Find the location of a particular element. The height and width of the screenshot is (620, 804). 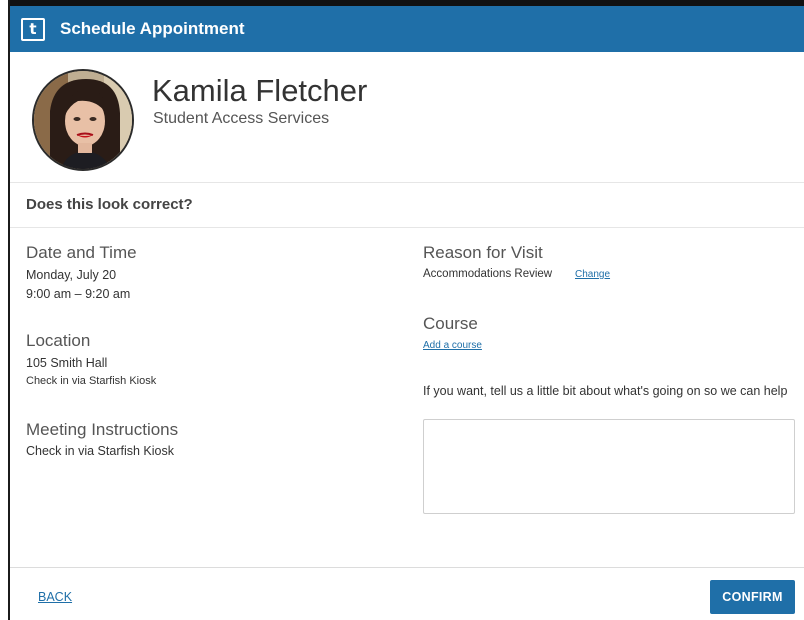

course-title: Course is located at coordinates (450, 323).